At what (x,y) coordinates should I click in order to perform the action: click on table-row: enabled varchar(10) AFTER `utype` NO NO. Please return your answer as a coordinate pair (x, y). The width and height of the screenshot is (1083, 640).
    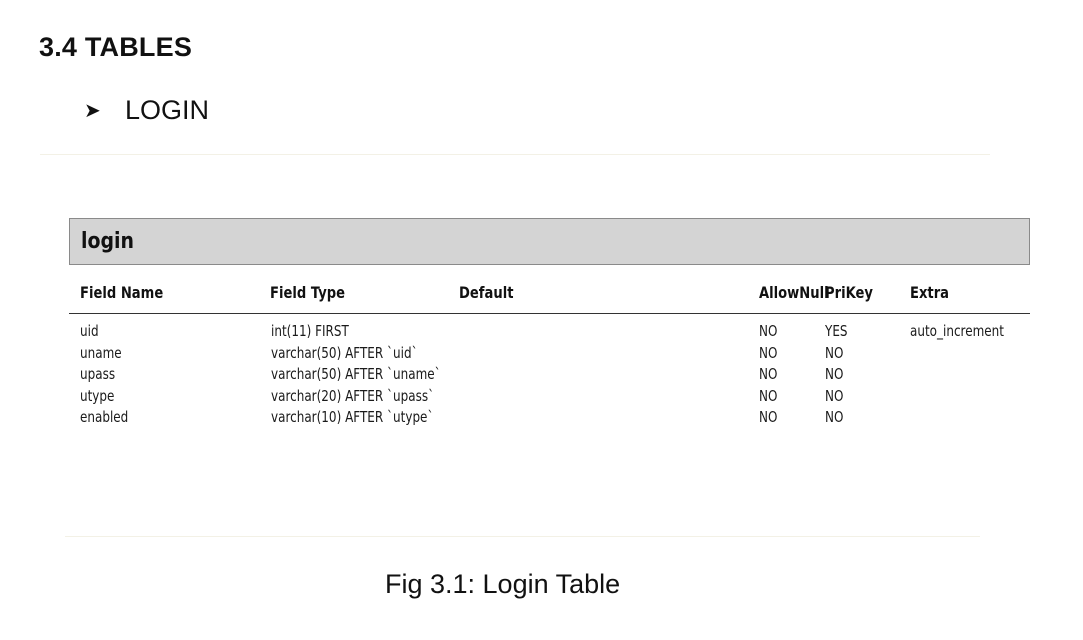
    Looking at the image, I should click on (549, 419).